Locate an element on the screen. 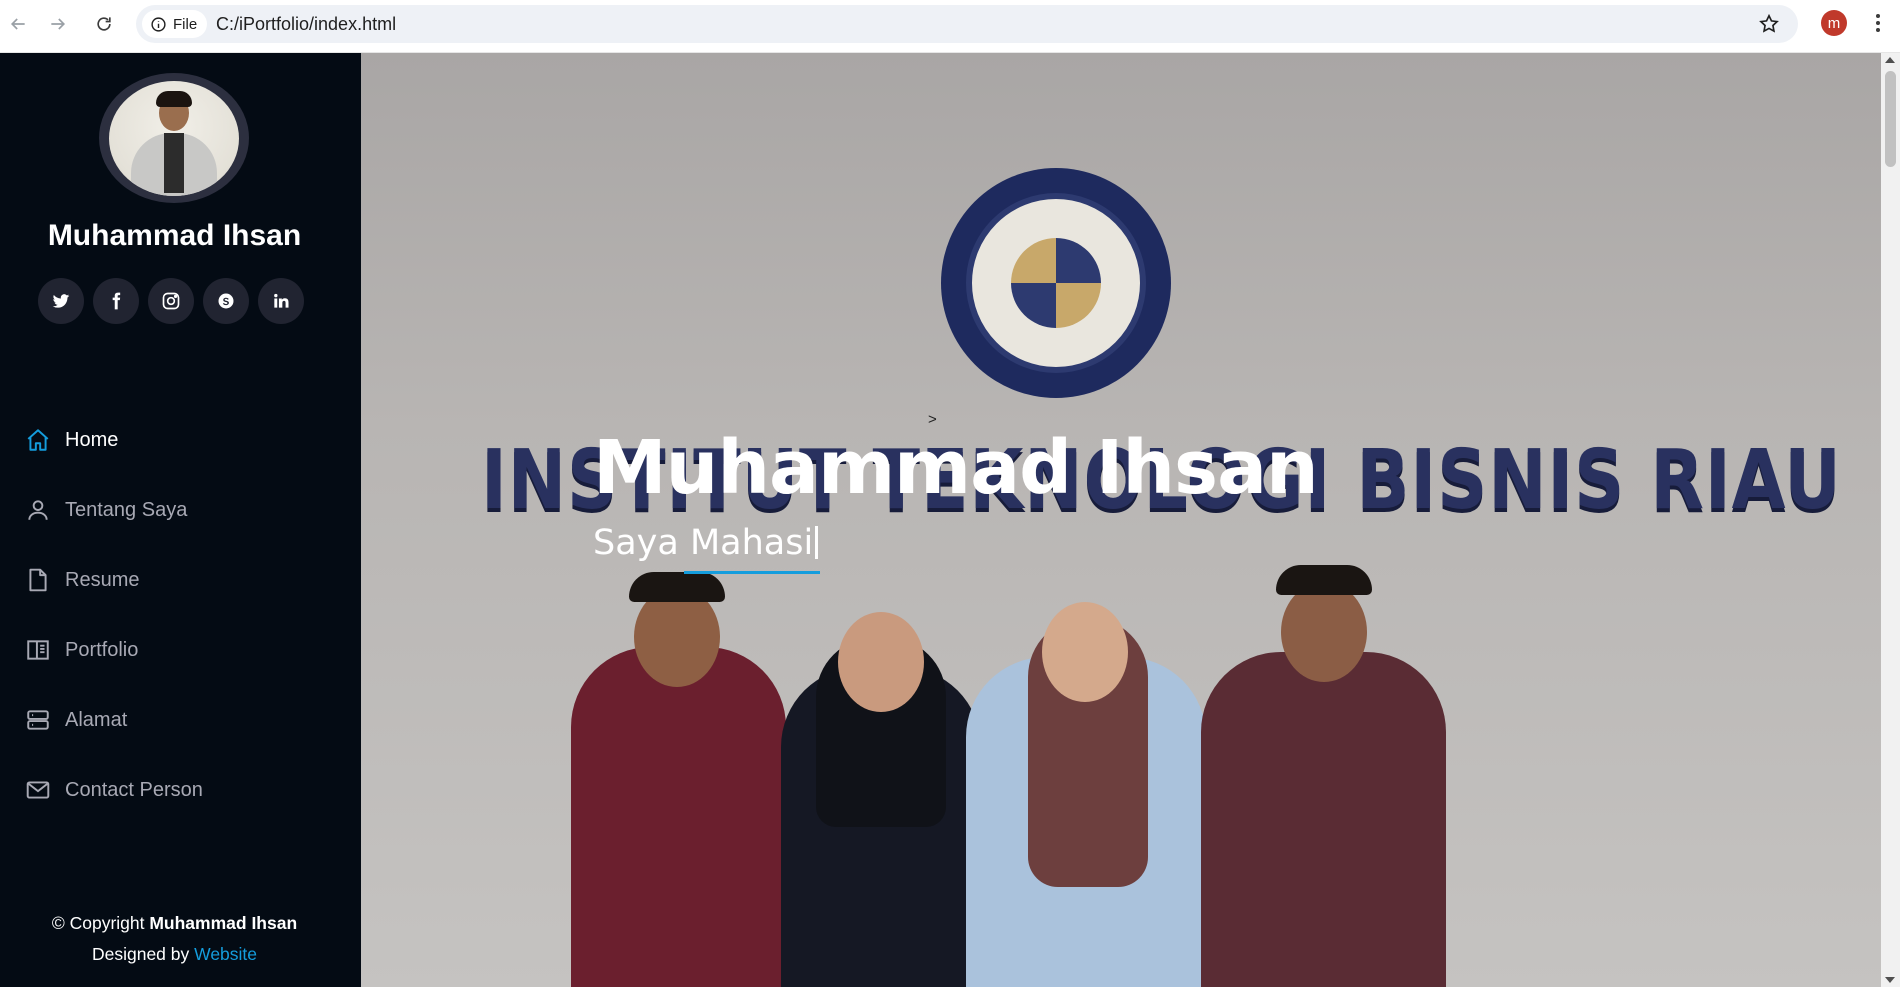 This screenshot has width=1900, height=987. nav-item-label: Alamat is located at coordinates (96, 719).